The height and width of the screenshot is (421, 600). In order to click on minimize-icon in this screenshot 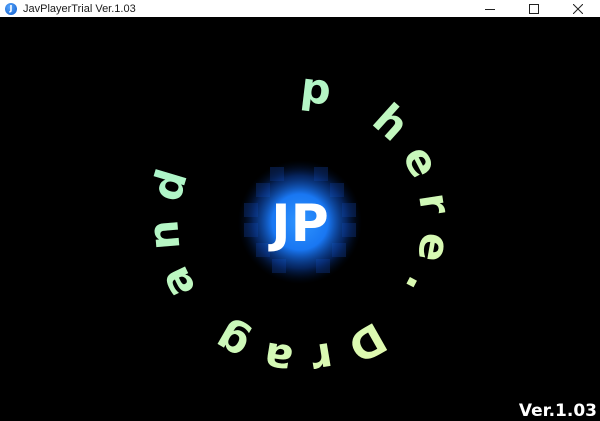, I will do `click(490, 9)`.